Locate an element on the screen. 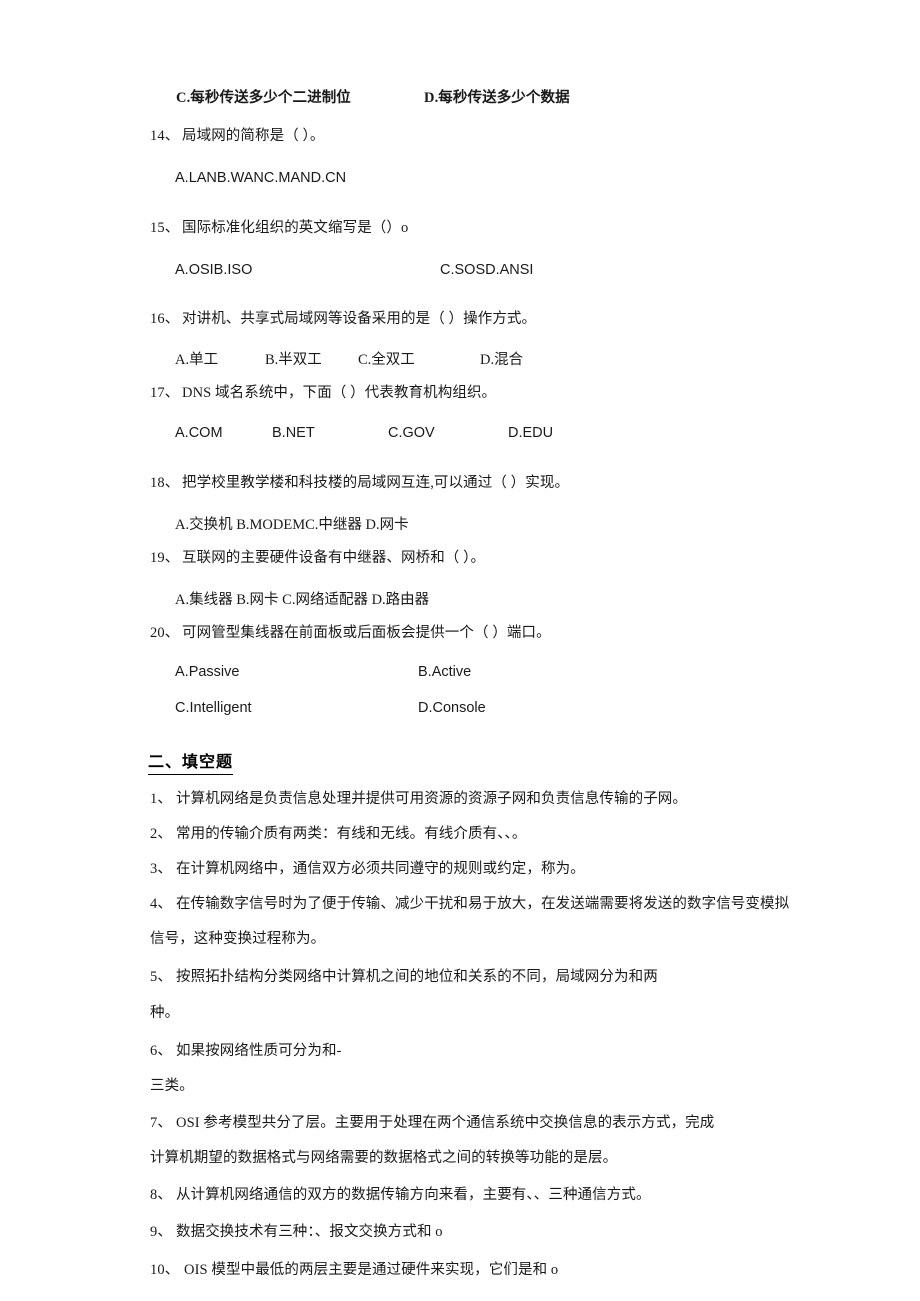 This screenshot has height=1301, width=920. question-19-stem: 互联网的主要硬件设备有中继器、网桥和（ ）。 is located at coordinates (334, 558).